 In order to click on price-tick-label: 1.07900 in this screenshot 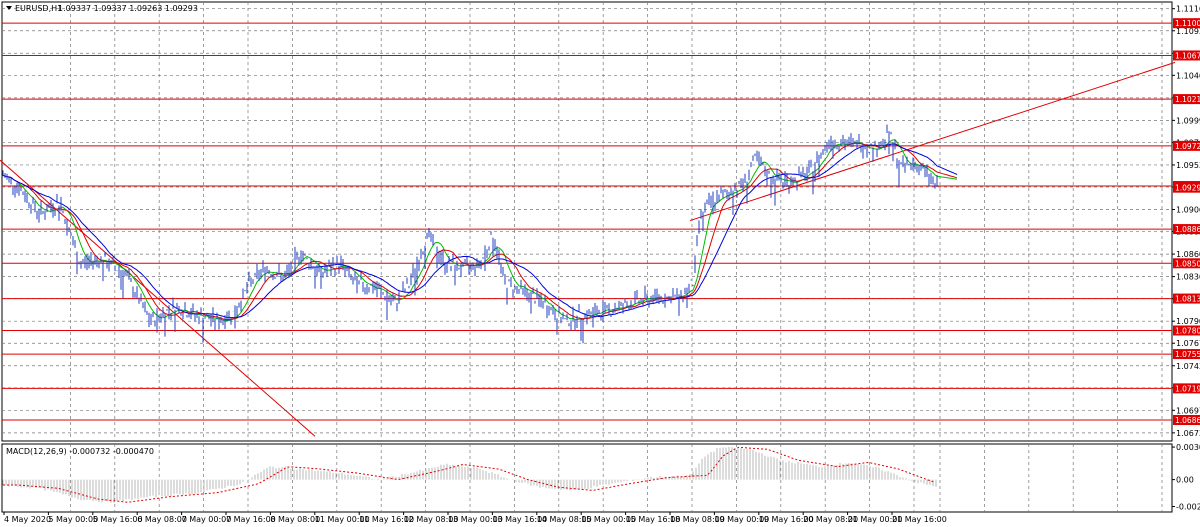, I will do `click(1188, 321)`.